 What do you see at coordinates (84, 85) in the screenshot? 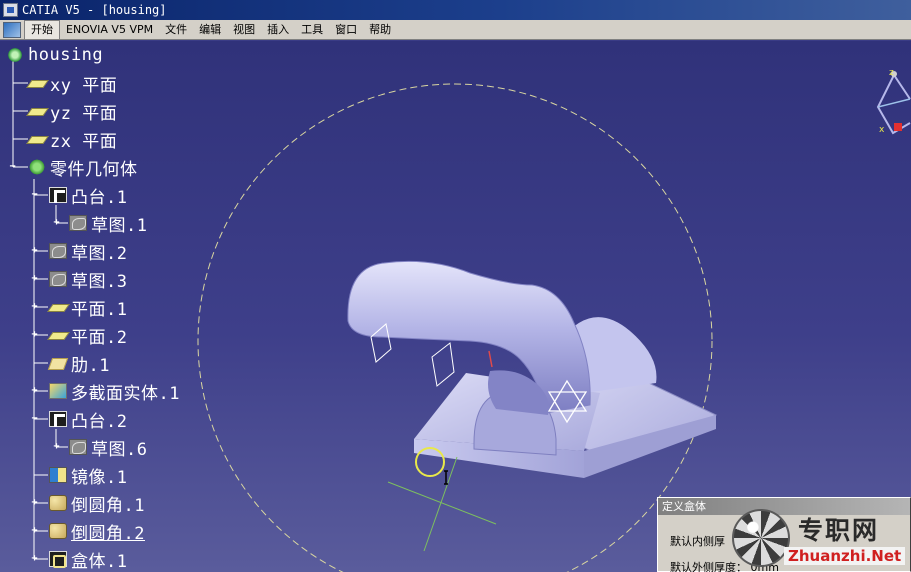
I see `tree-item-label: xy 平面` at bounding box center [84, 85].